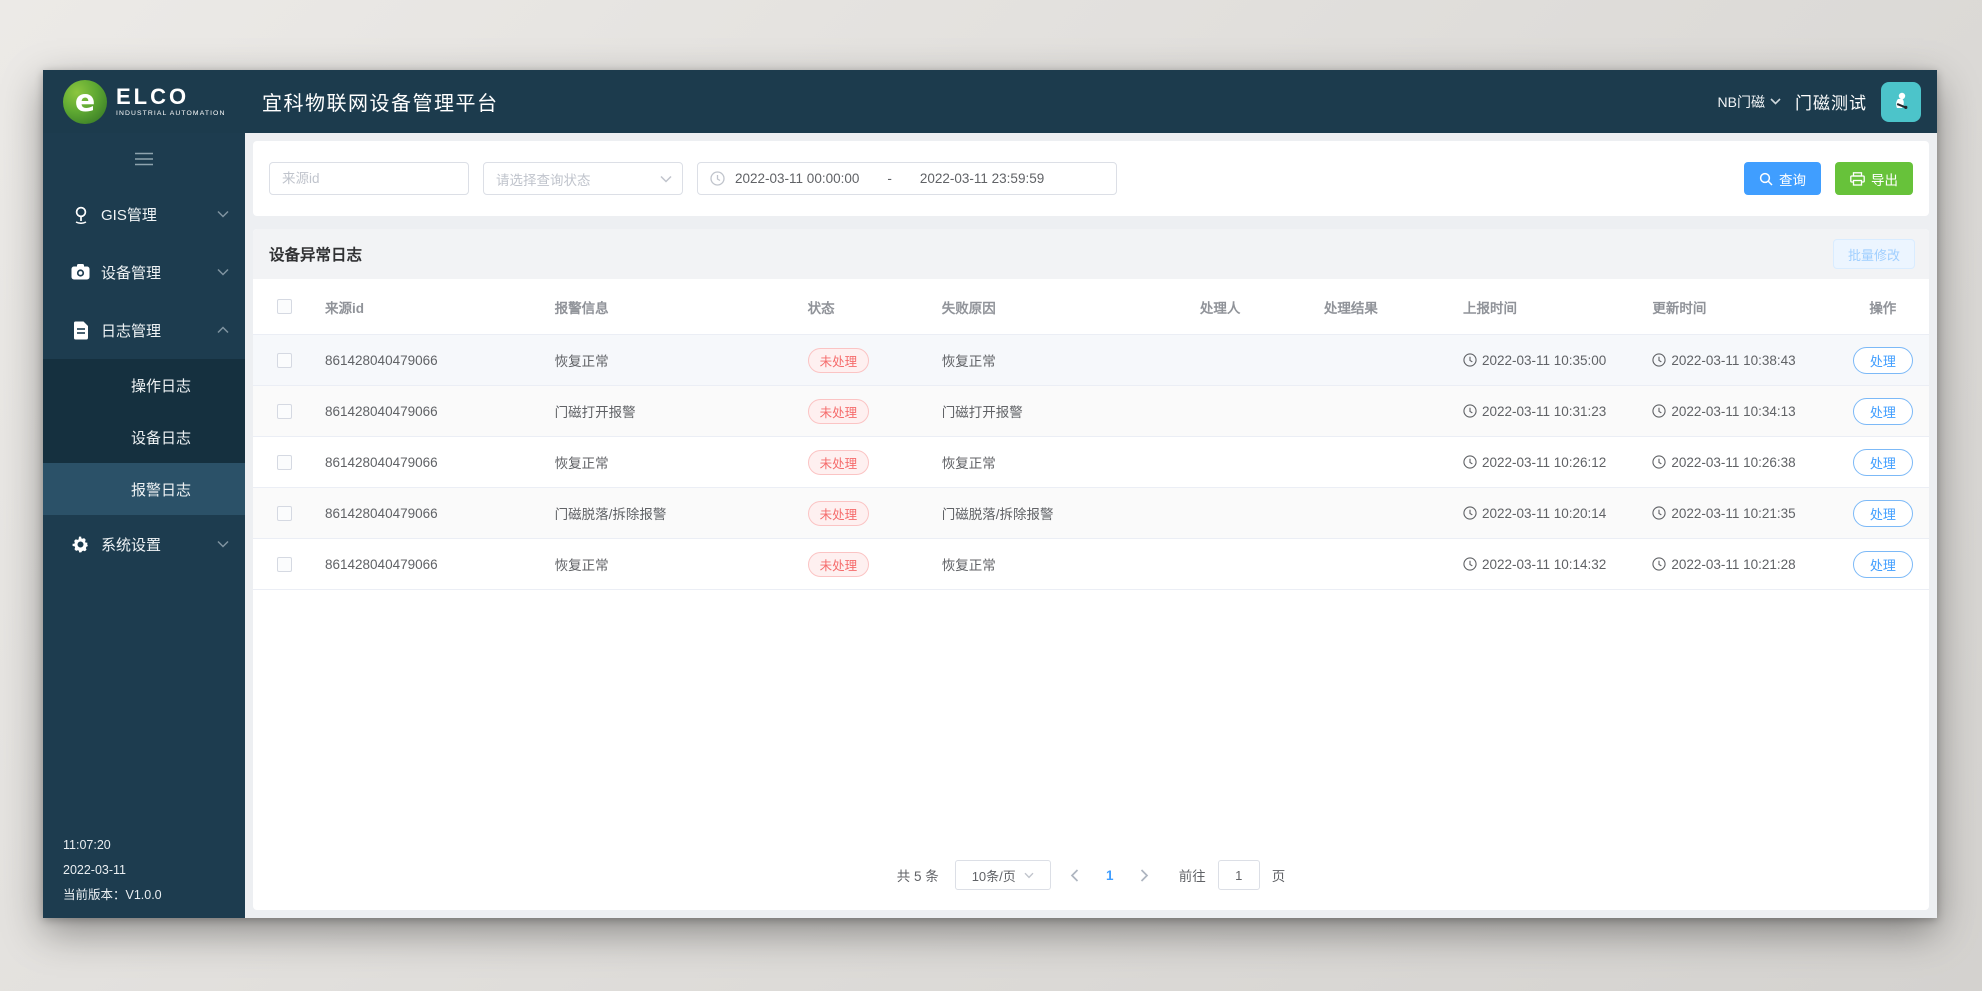  I want to click on col-header-handler: 处理人, so click(1220, 308).